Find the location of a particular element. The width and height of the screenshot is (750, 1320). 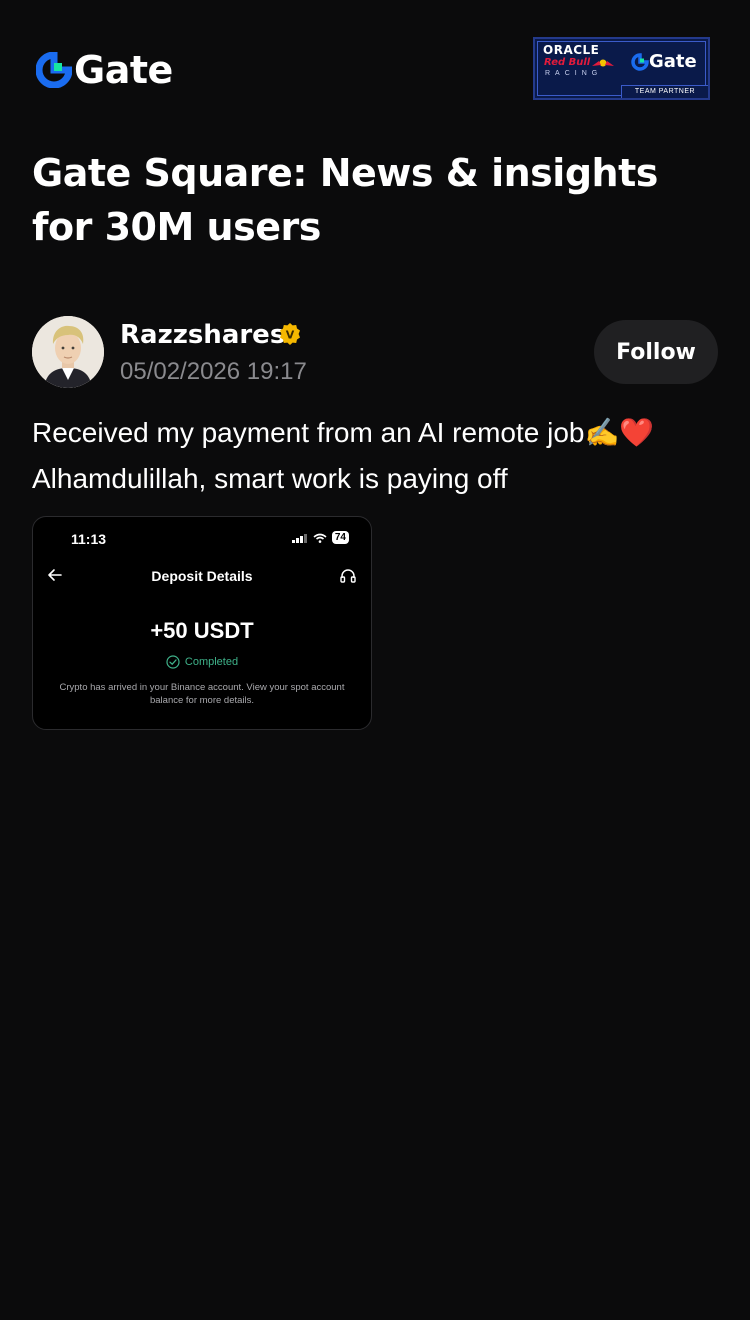

svg-text: V is located at coordinates (290, 335).